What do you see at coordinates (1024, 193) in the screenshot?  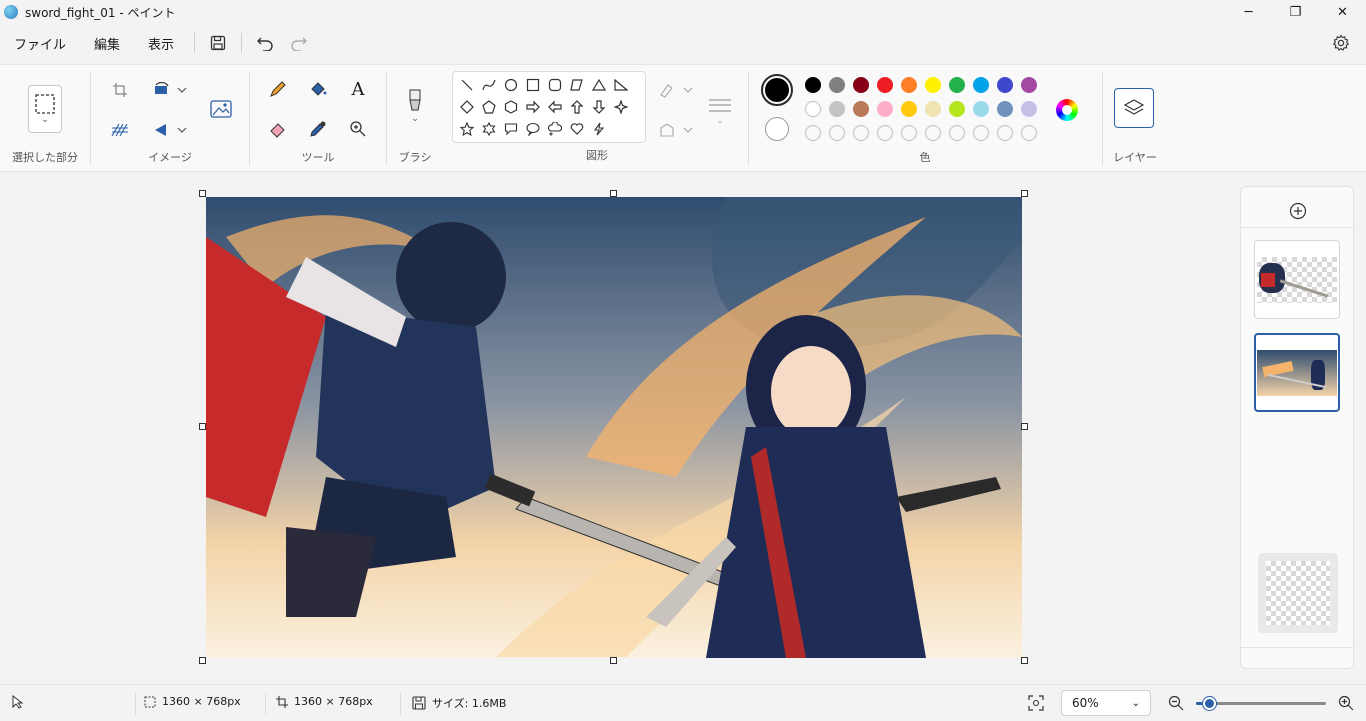 I see `resize-handle-top-right` at bounding box center [1024, 193].